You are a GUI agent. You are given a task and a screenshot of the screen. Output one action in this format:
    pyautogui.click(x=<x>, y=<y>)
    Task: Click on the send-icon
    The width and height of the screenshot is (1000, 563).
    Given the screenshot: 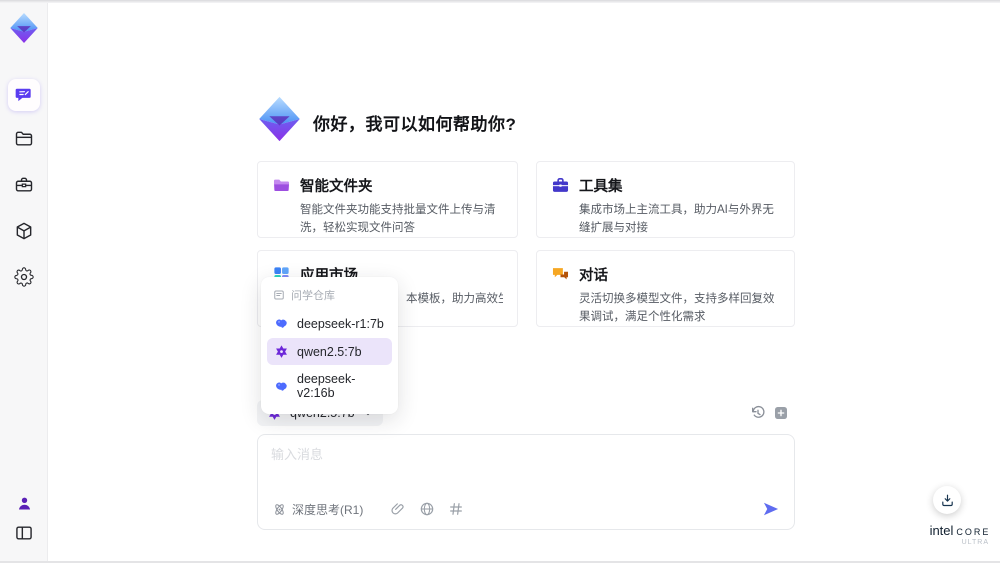 What is the action you would take?
    pyautogui.click(x=771, y=509)
    